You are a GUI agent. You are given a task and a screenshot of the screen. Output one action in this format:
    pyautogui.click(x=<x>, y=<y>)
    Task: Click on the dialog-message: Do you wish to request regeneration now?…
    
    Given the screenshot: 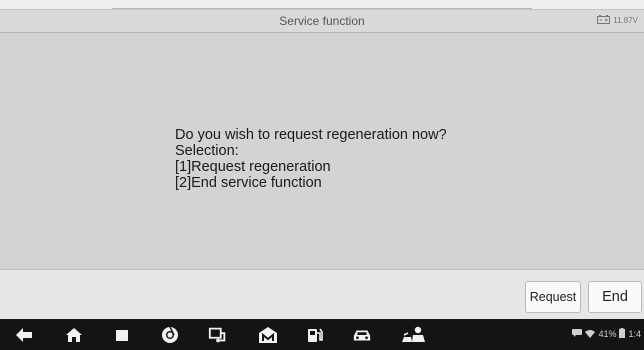 What is the action you would take?
    pyautogui.click(x=311, y=159)
    